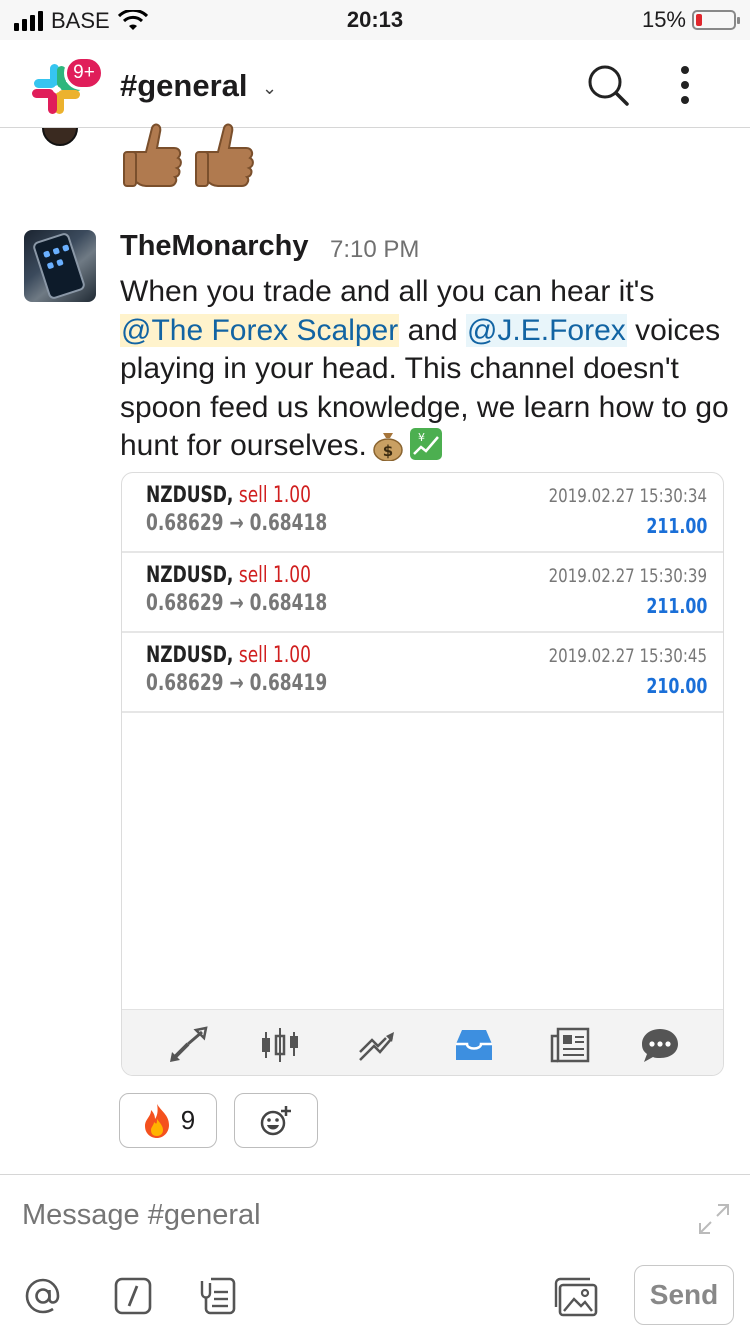  What do you see at coordinates (342, 1215) in the screenshot?
I see `message-input` at bounding box center [342, 1215].